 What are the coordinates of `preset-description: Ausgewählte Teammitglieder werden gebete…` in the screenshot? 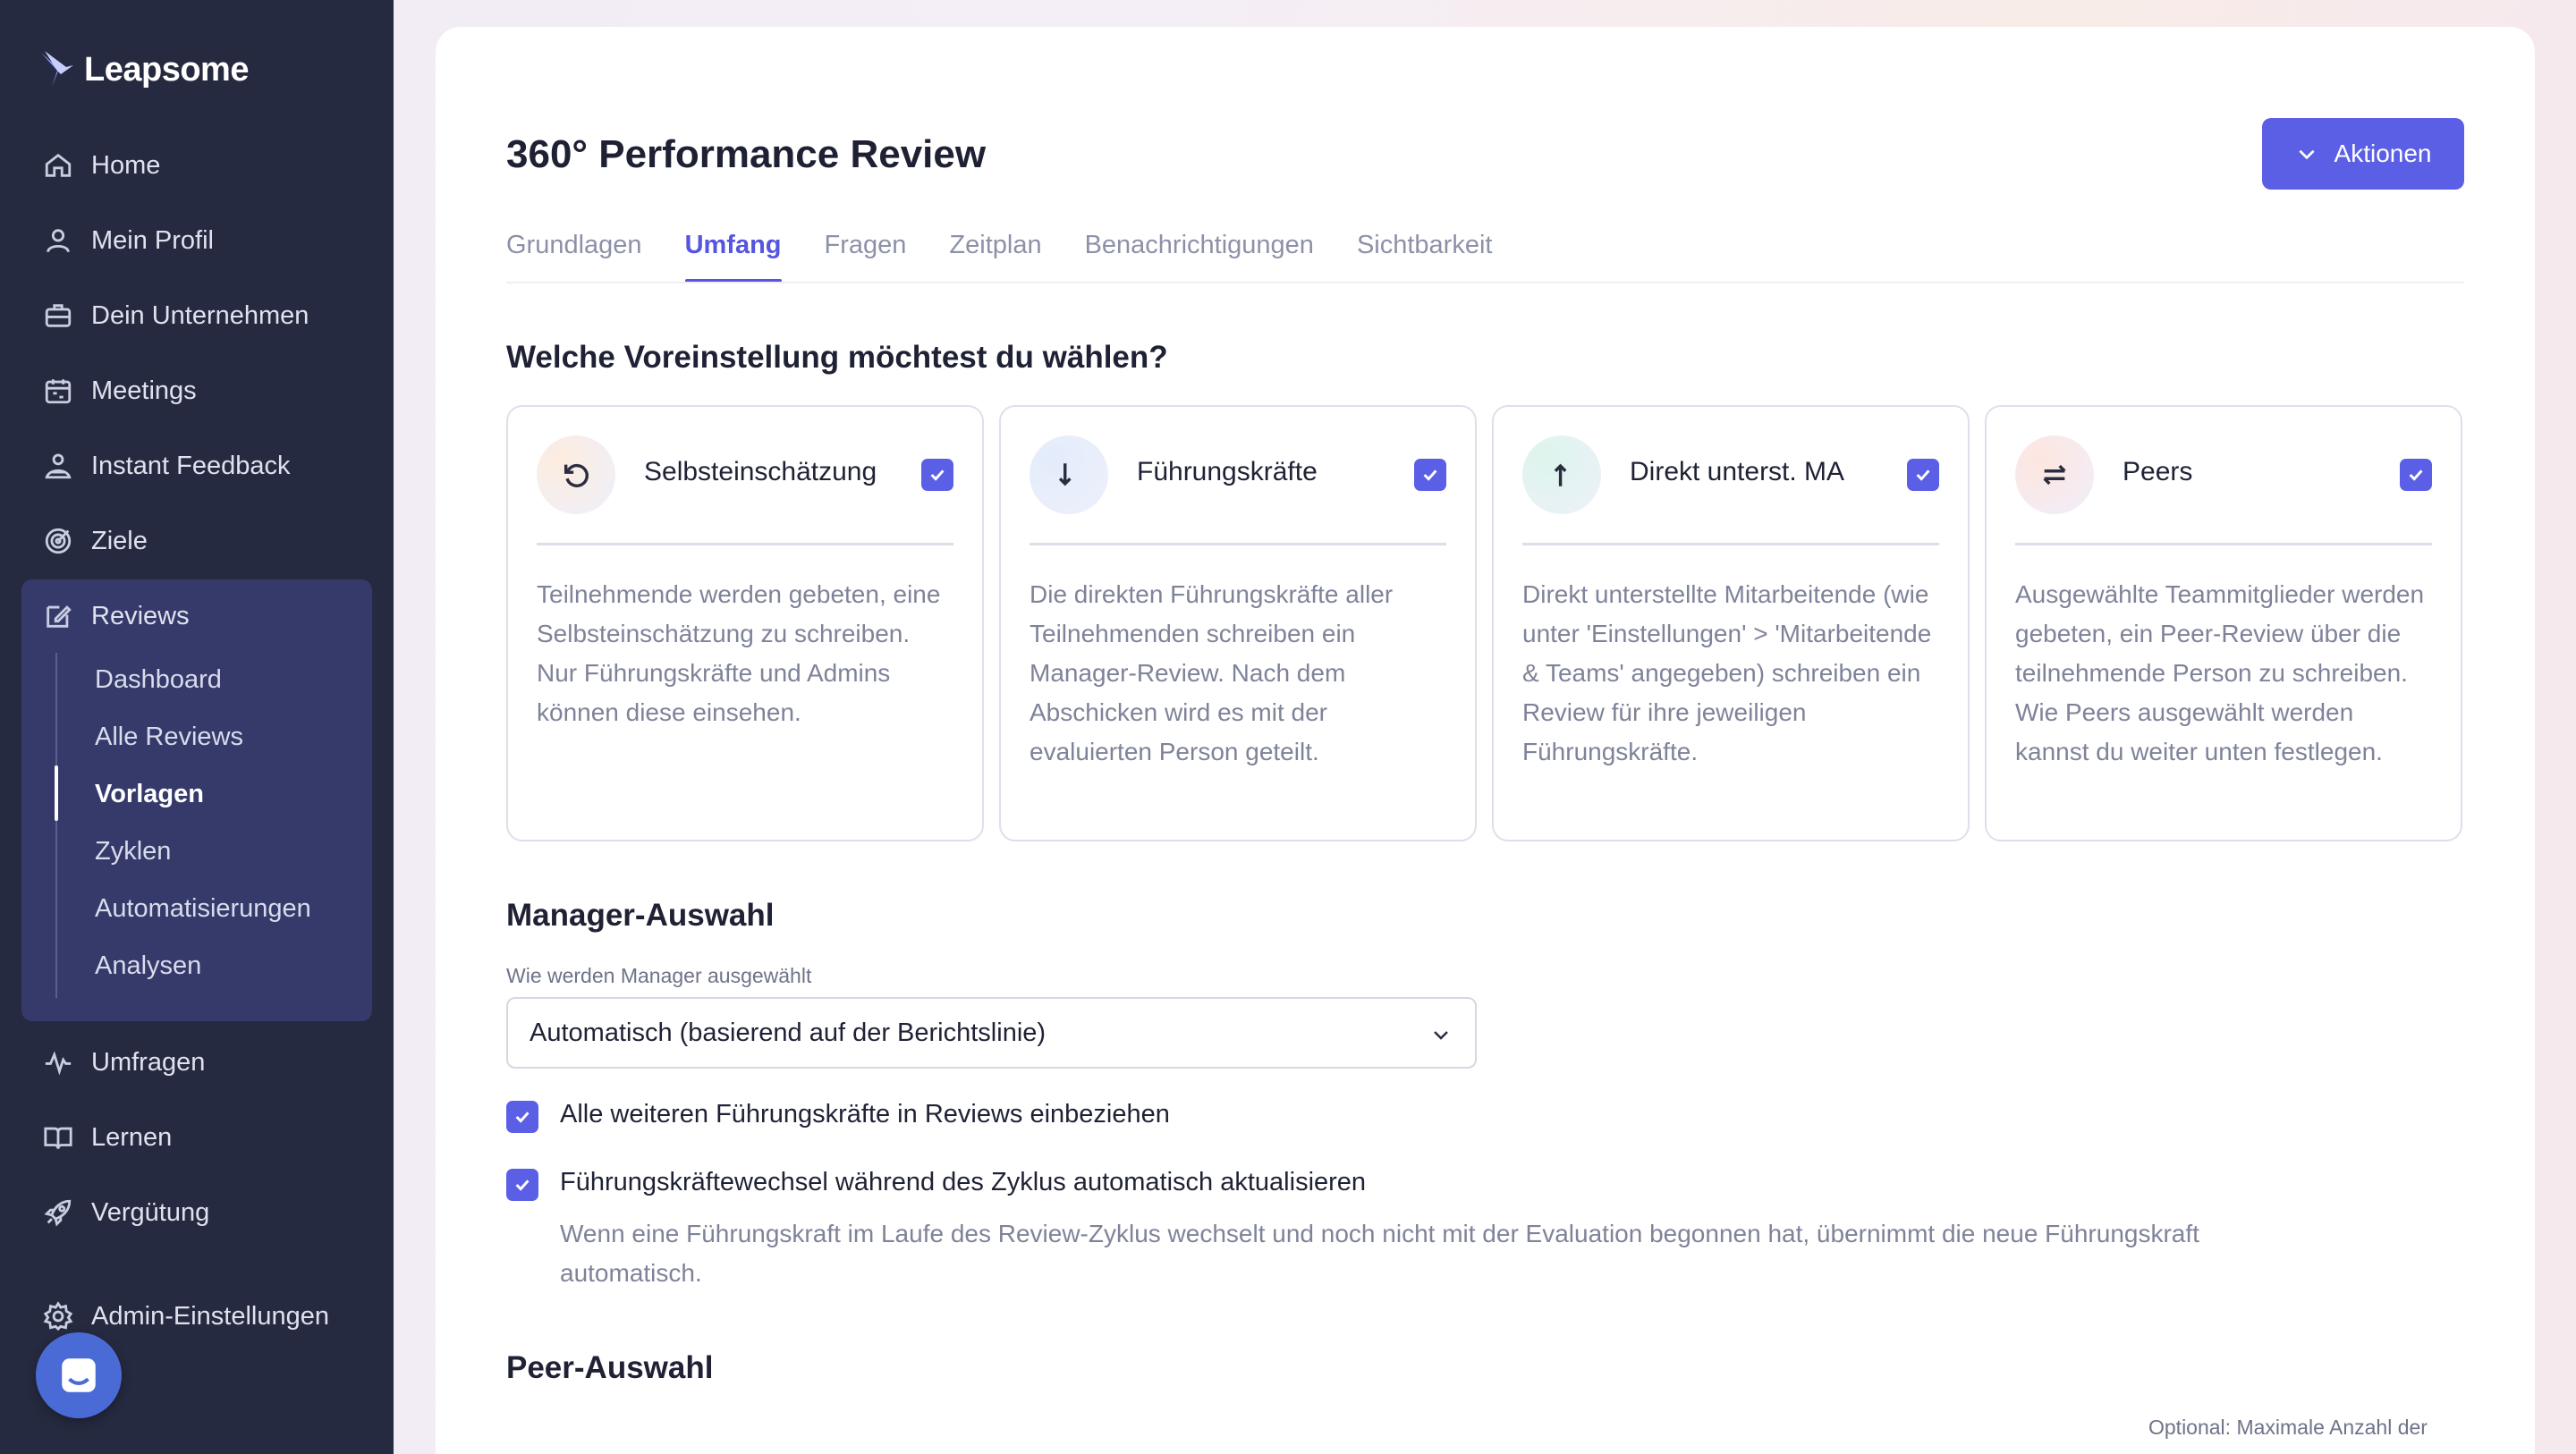 It's located at (2220, 673).